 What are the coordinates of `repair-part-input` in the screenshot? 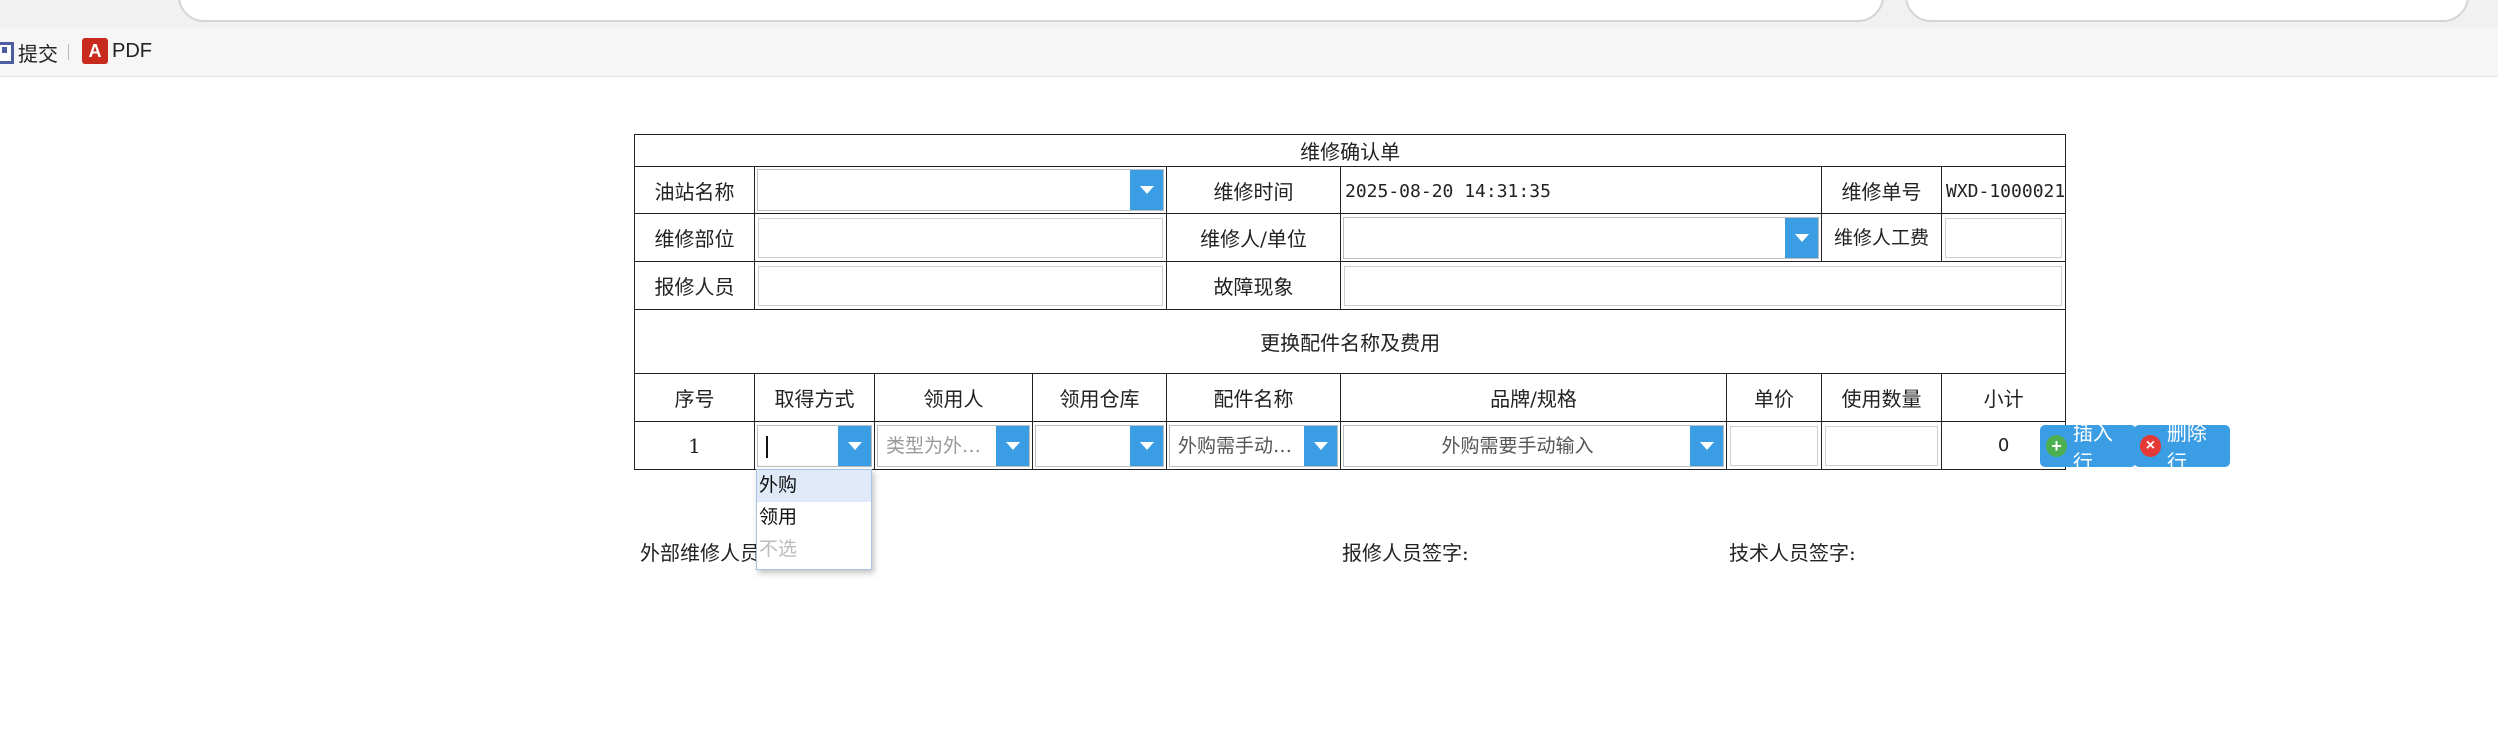 It's located at (960, 237).